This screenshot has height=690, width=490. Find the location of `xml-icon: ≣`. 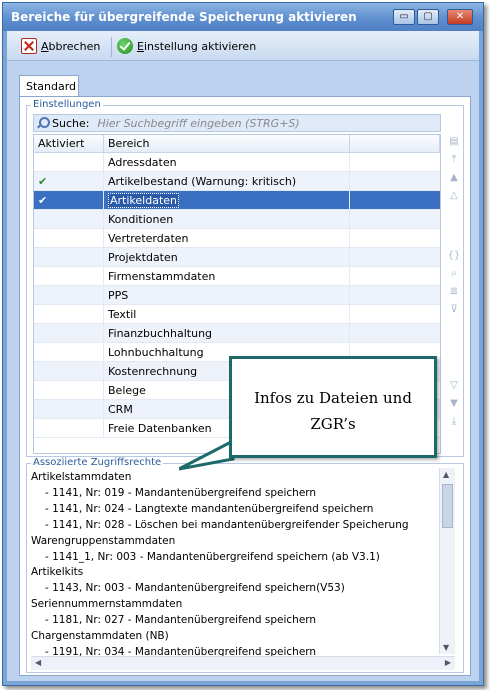

xml-icon: ≣ is located at coordinates (454, 292).